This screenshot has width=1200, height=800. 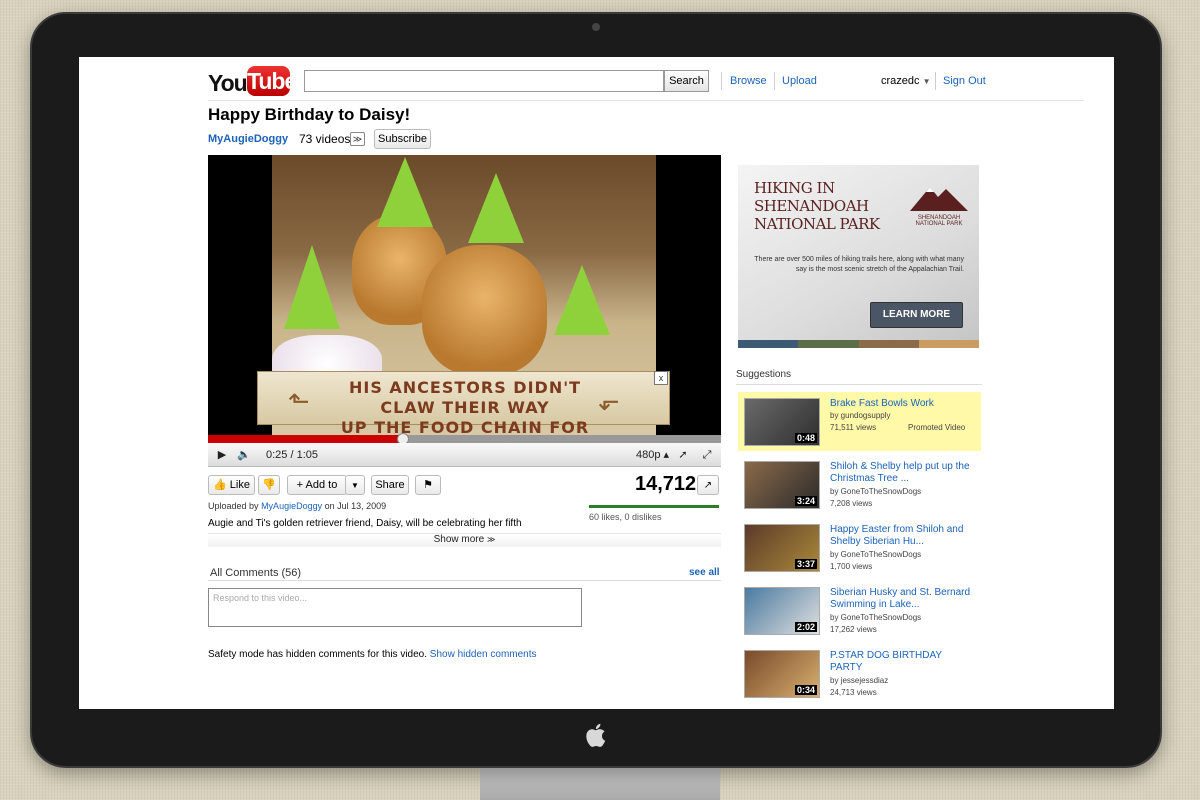 I want to click on show-more-label: Show more, so click(x=459, y=539).